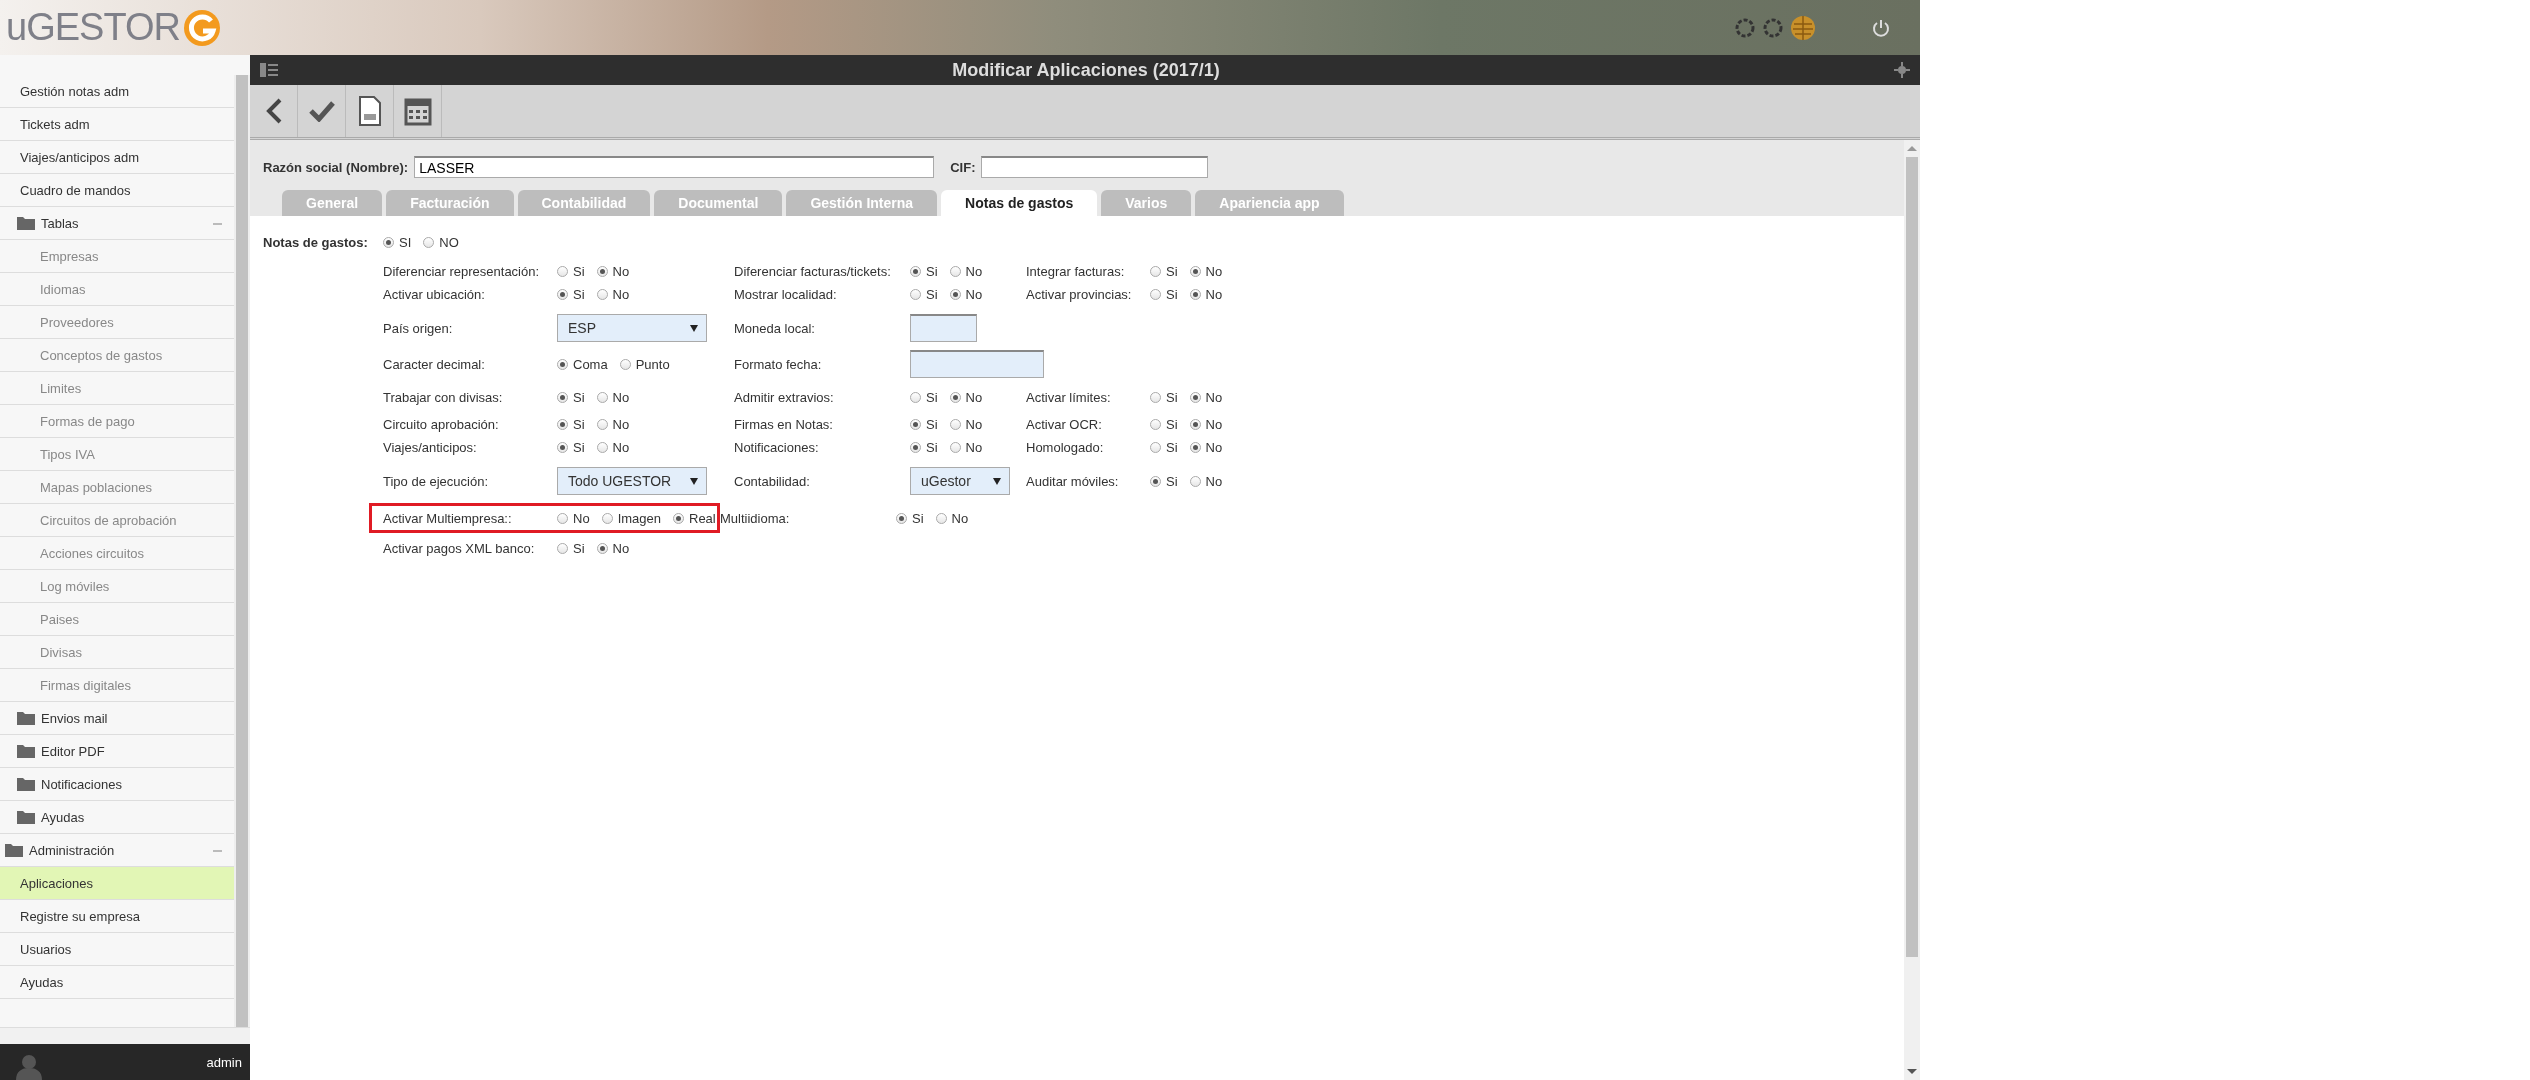 The height and width of the screenshot is (1080, 2530). I want to click on sidebar-toggle-icon, so click(269, 70).